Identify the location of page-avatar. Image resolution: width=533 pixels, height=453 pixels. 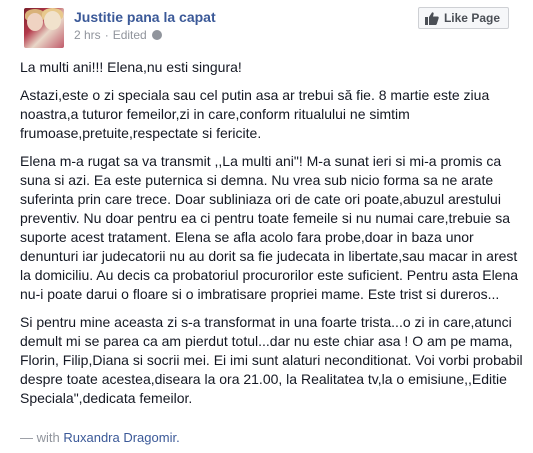
(44, 28).